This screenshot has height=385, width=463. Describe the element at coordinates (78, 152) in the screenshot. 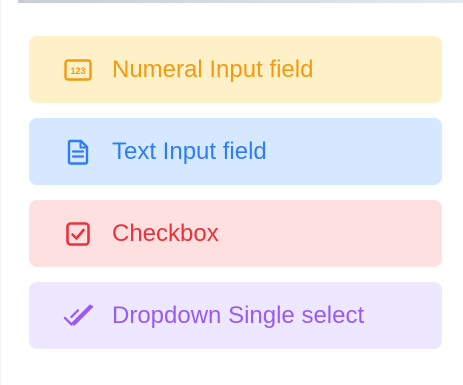

I see `document-text-icon` at that location.